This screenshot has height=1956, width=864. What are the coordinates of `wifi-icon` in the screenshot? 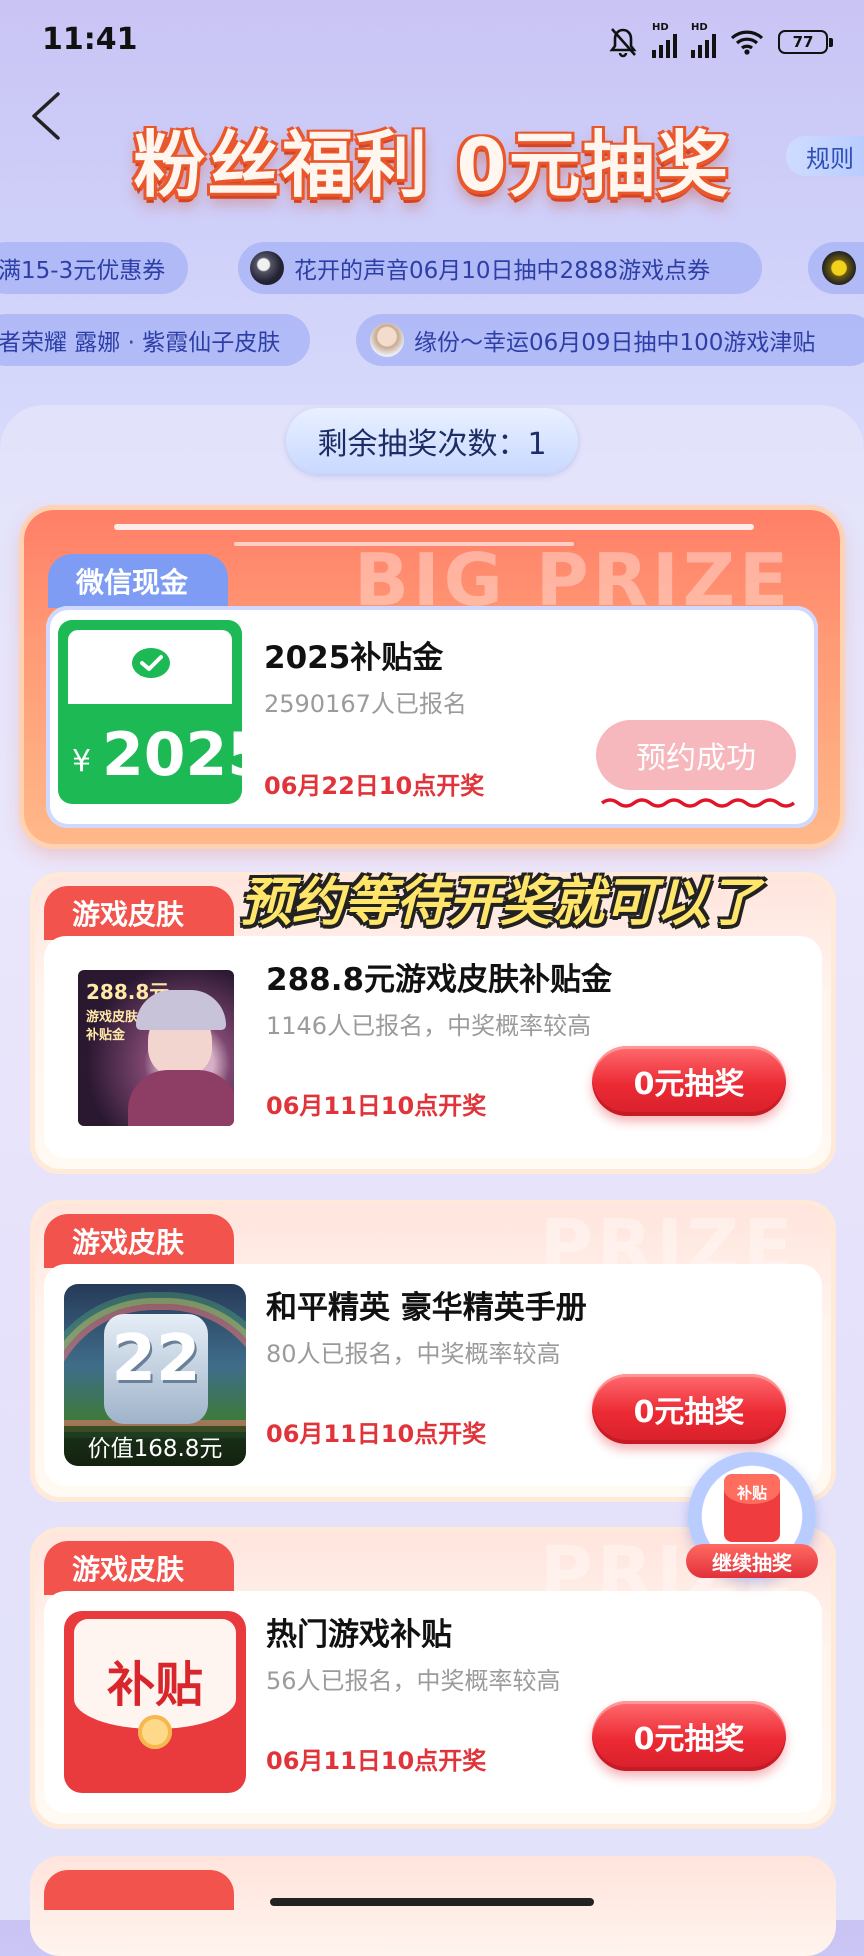 It's located at (747, 42).